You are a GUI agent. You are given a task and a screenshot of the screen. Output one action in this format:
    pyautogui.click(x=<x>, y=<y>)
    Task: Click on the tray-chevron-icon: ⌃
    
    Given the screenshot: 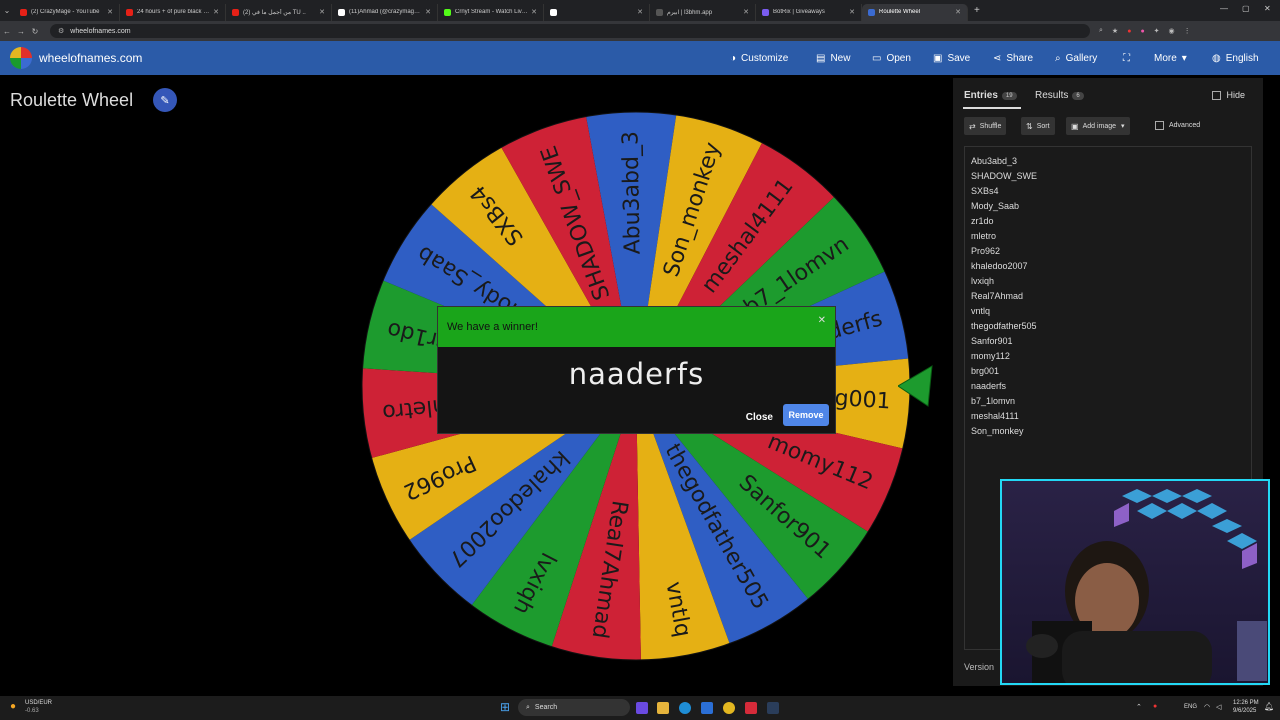 What is the action you would take?
    pyautogui.click(x=1139, y=707)
    